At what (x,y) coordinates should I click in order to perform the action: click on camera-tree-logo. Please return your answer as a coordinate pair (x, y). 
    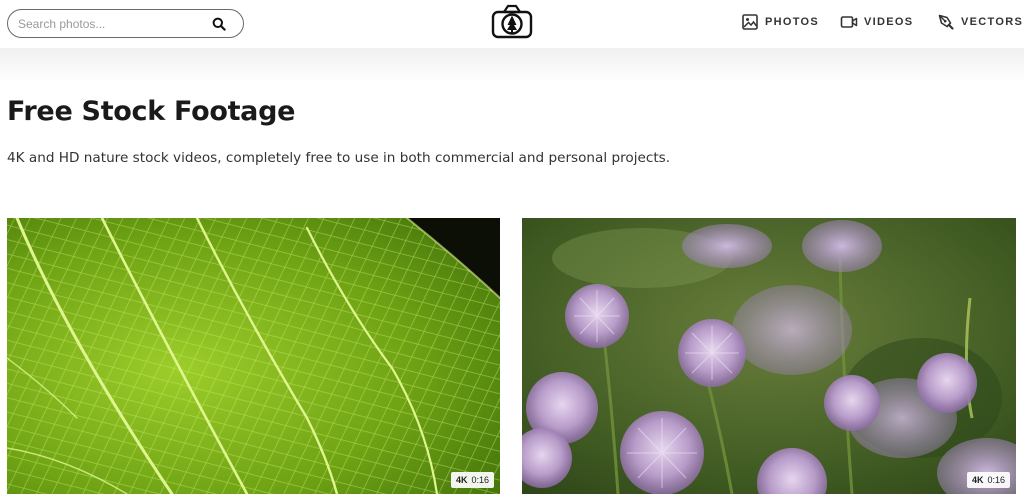
    Looking at the image, I should click on (512, 21).